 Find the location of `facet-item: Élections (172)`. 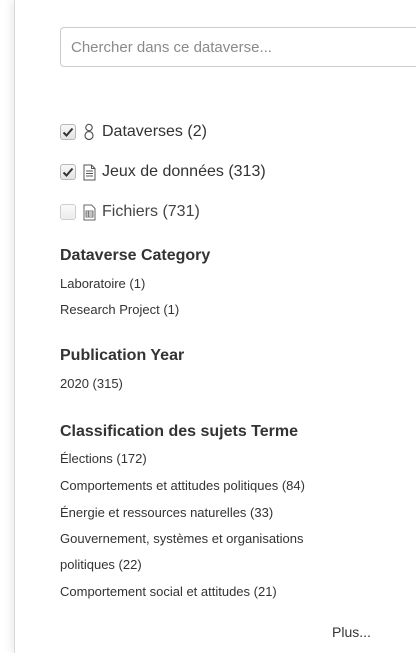

facet-item: Élections (172) is located at coordinates (103, 458).